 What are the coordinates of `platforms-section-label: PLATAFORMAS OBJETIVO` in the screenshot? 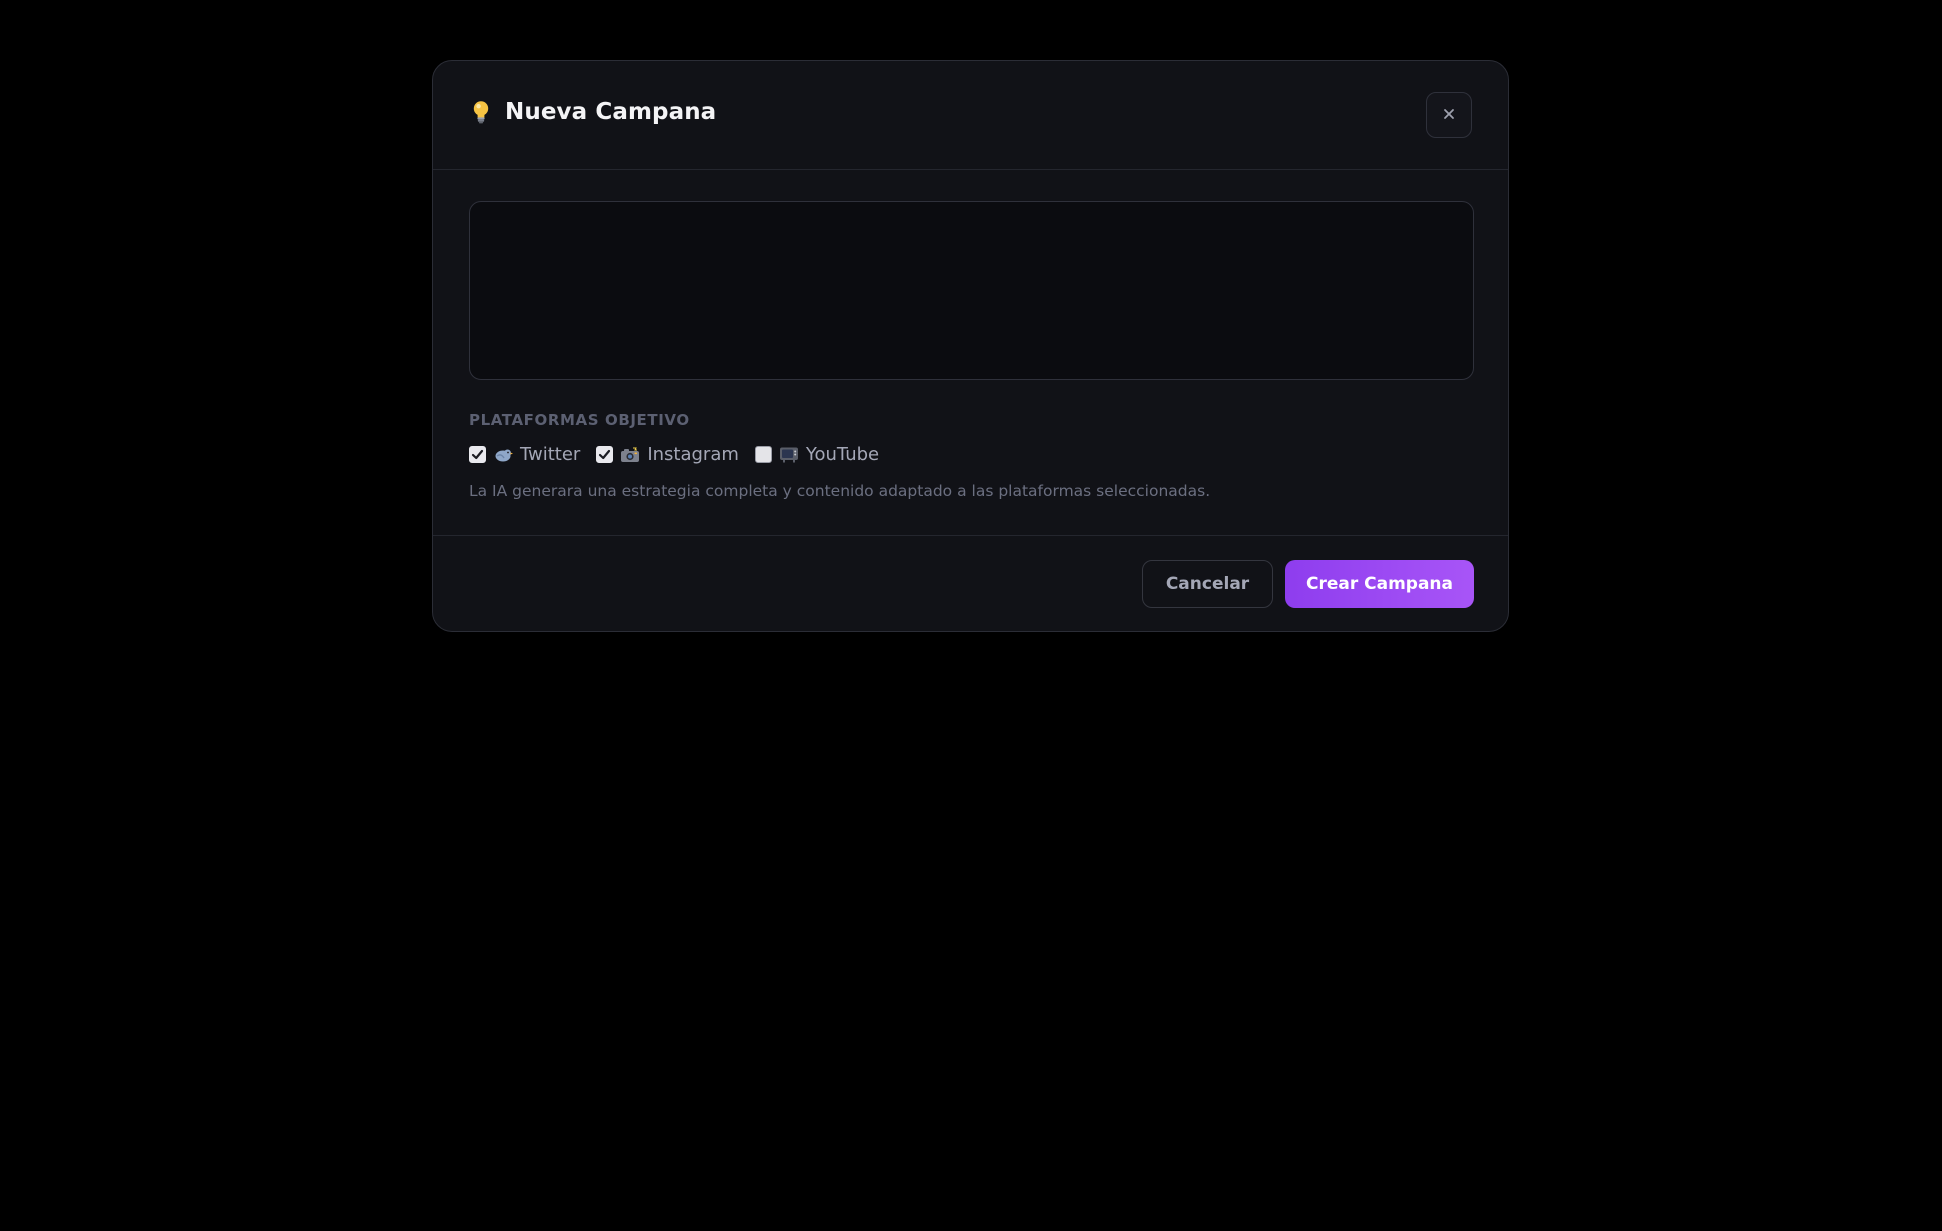 It's located at (579, 420).